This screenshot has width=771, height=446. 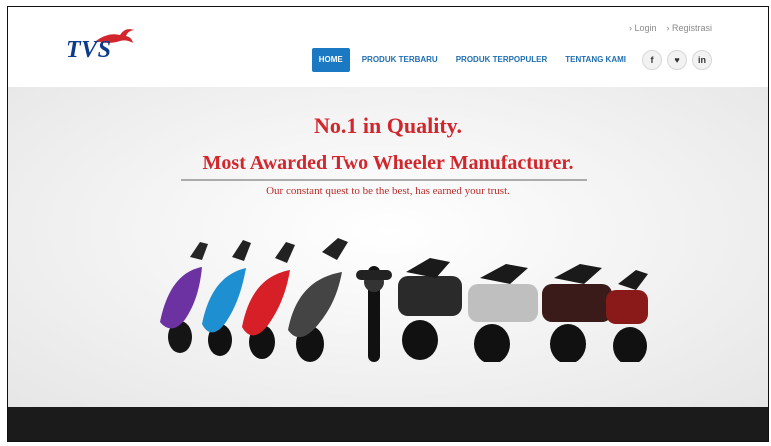 I want to click on footer-bar, so click(x=388, y=424).